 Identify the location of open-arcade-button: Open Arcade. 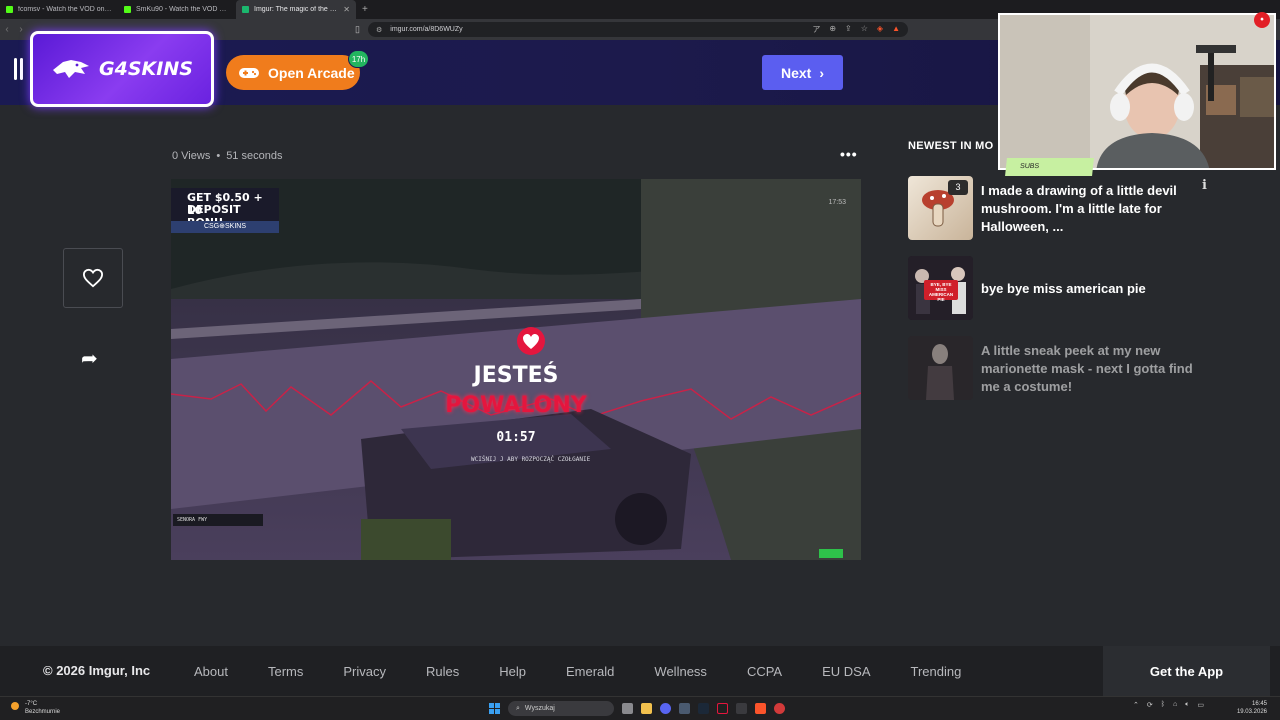
(293, 72).